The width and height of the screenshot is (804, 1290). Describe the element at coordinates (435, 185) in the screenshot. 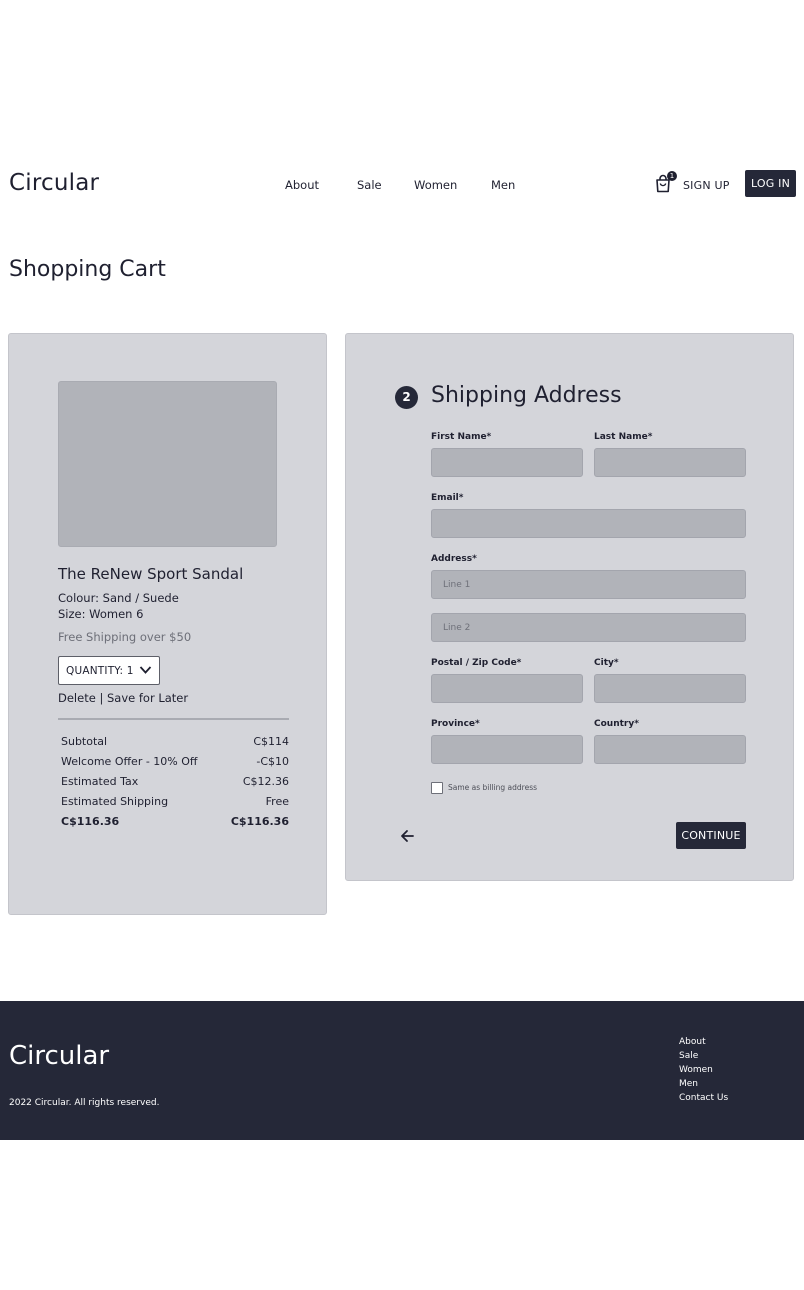

I see `nav-women: Women` at that location.